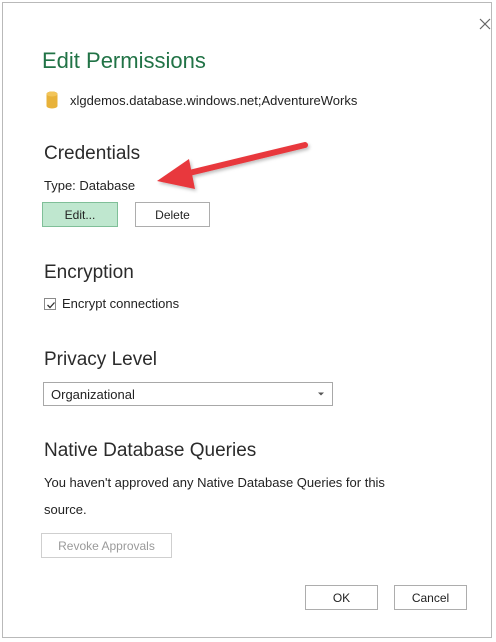 This screenshot has width=496, height=642. Describe the element at coordinates (90, 185) in the screenshot. I see `credential-type-label: Type: Database` at that location.